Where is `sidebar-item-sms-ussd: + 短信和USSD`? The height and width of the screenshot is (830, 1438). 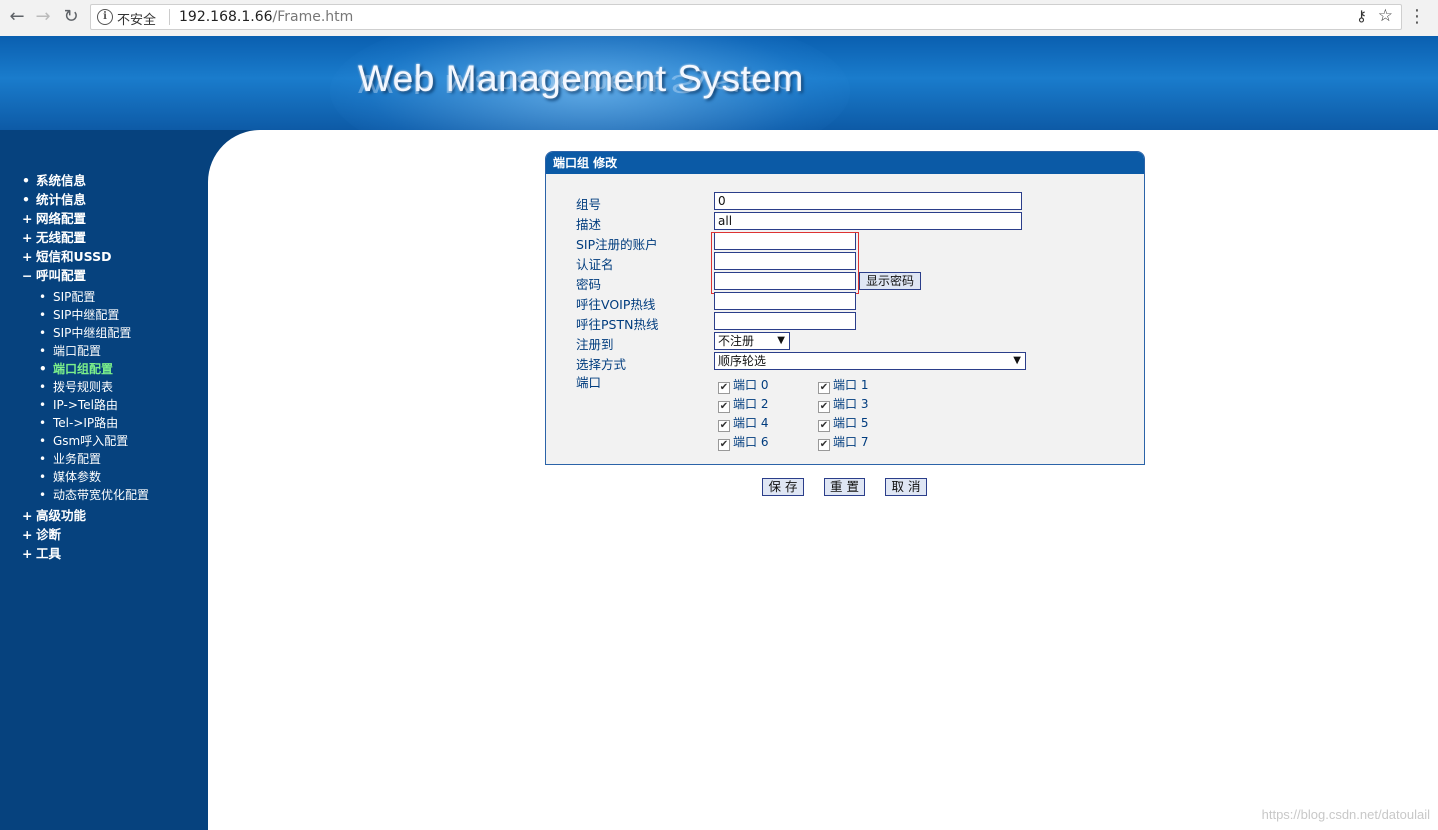
sidebar-item-sms-ussd: + 短信和USSD is located at coordinates (85, 256).